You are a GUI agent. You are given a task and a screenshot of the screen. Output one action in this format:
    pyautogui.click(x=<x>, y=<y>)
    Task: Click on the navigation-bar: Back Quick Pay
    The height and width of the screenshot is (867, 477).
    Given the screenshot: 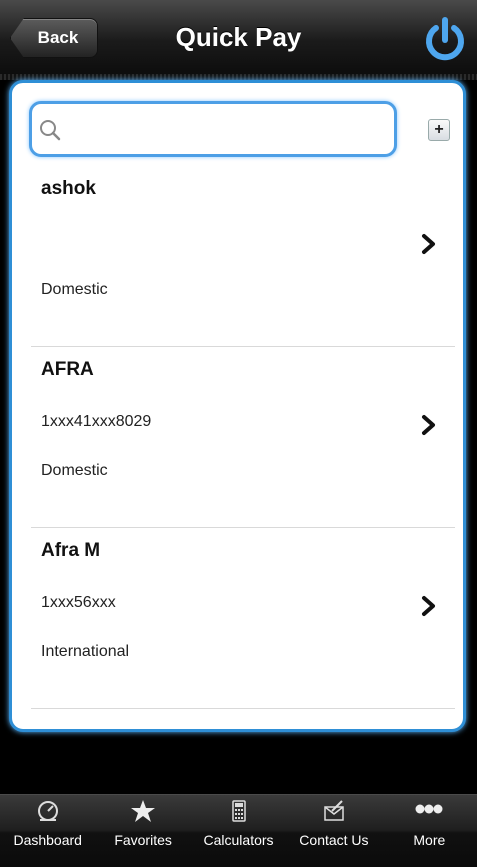 What is the action you would take?
    pyautogui.click(x=238, y=40)
    